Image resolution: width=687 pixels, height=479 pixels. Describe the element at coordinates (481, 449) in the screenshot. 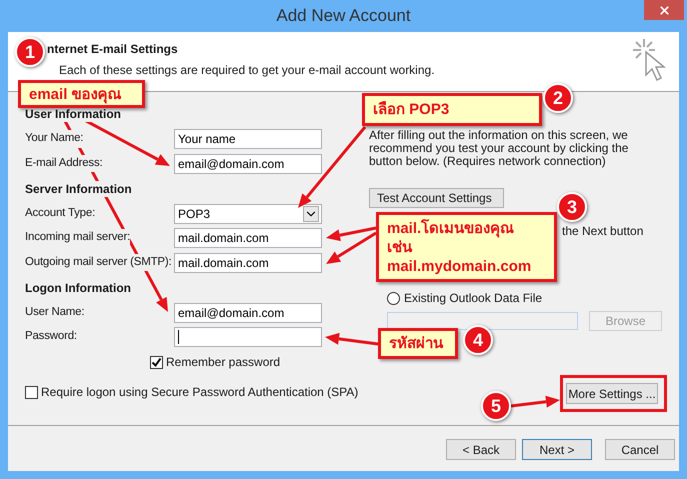

I see `footer-button: < Back` at that location.